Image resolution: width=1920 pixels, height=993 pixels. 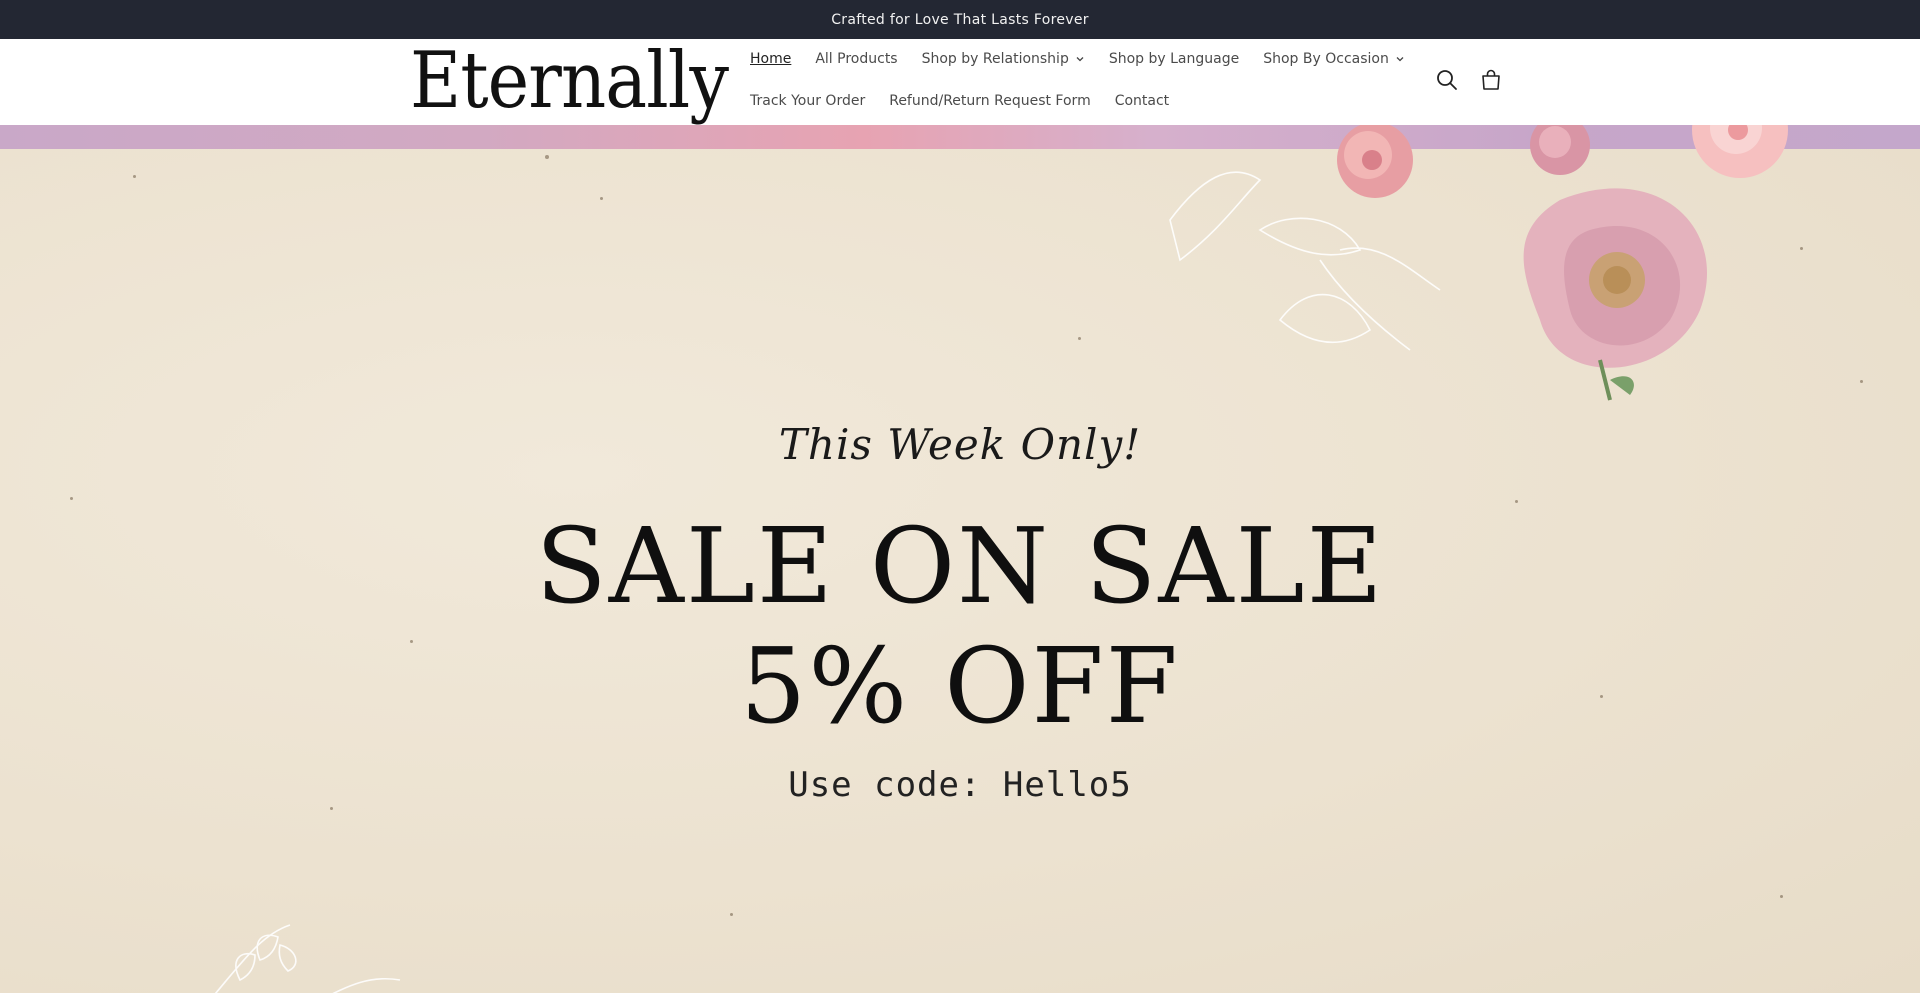 I want to click on promo-code-text: Use code: Hello5, so click(x=960, y=785).